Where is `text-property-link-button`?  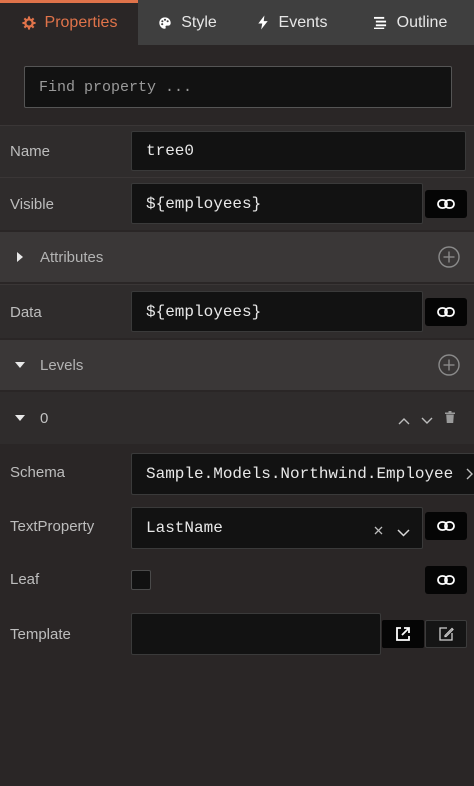
text-property-link-button is located at coordinates (446, 526).